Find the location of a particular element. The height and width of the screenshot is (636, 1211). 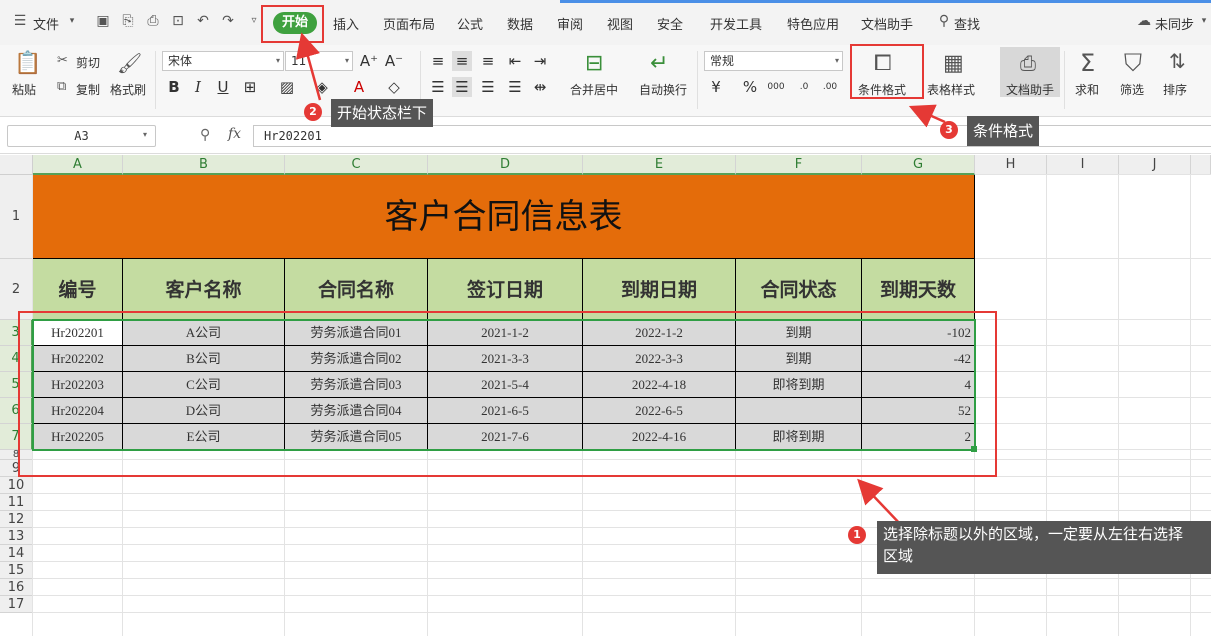

arrow-to-start-tab is located at coordinates (308, 66).